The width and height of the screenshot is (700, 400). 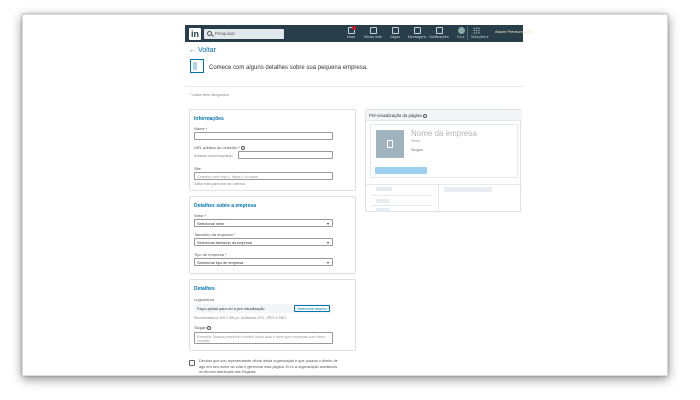 I want to click on select-file-button: Selecionar arquivo, so click(x=312, y=308).